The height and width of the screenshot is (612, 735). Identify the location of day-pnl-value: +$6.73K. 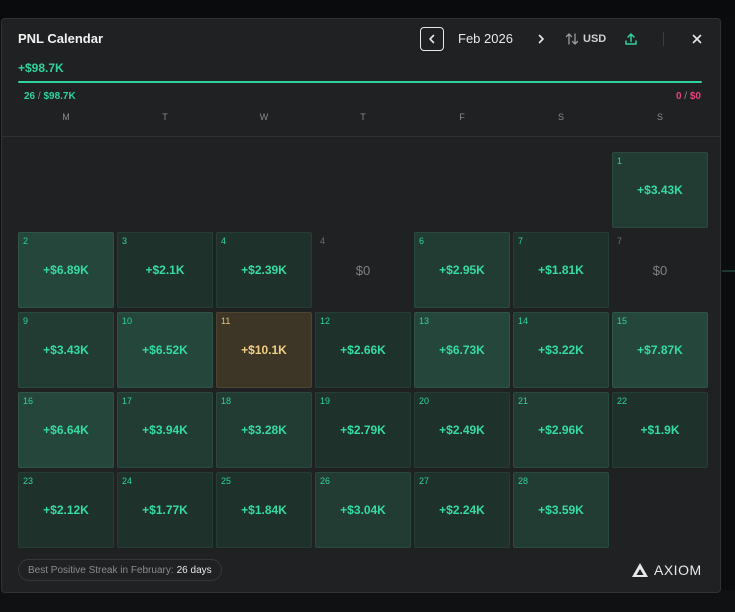
(462, 350).